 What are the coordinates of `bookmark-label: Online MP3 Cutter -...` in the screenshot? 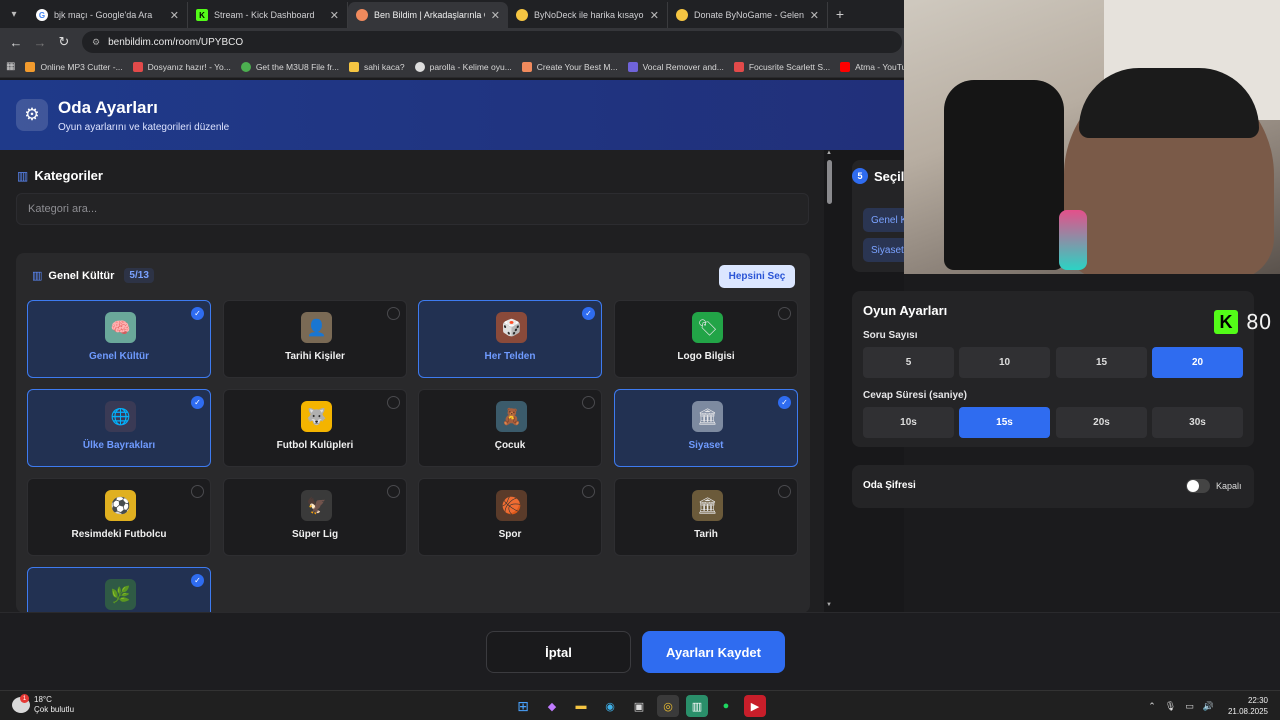 It's located at (81, 66).